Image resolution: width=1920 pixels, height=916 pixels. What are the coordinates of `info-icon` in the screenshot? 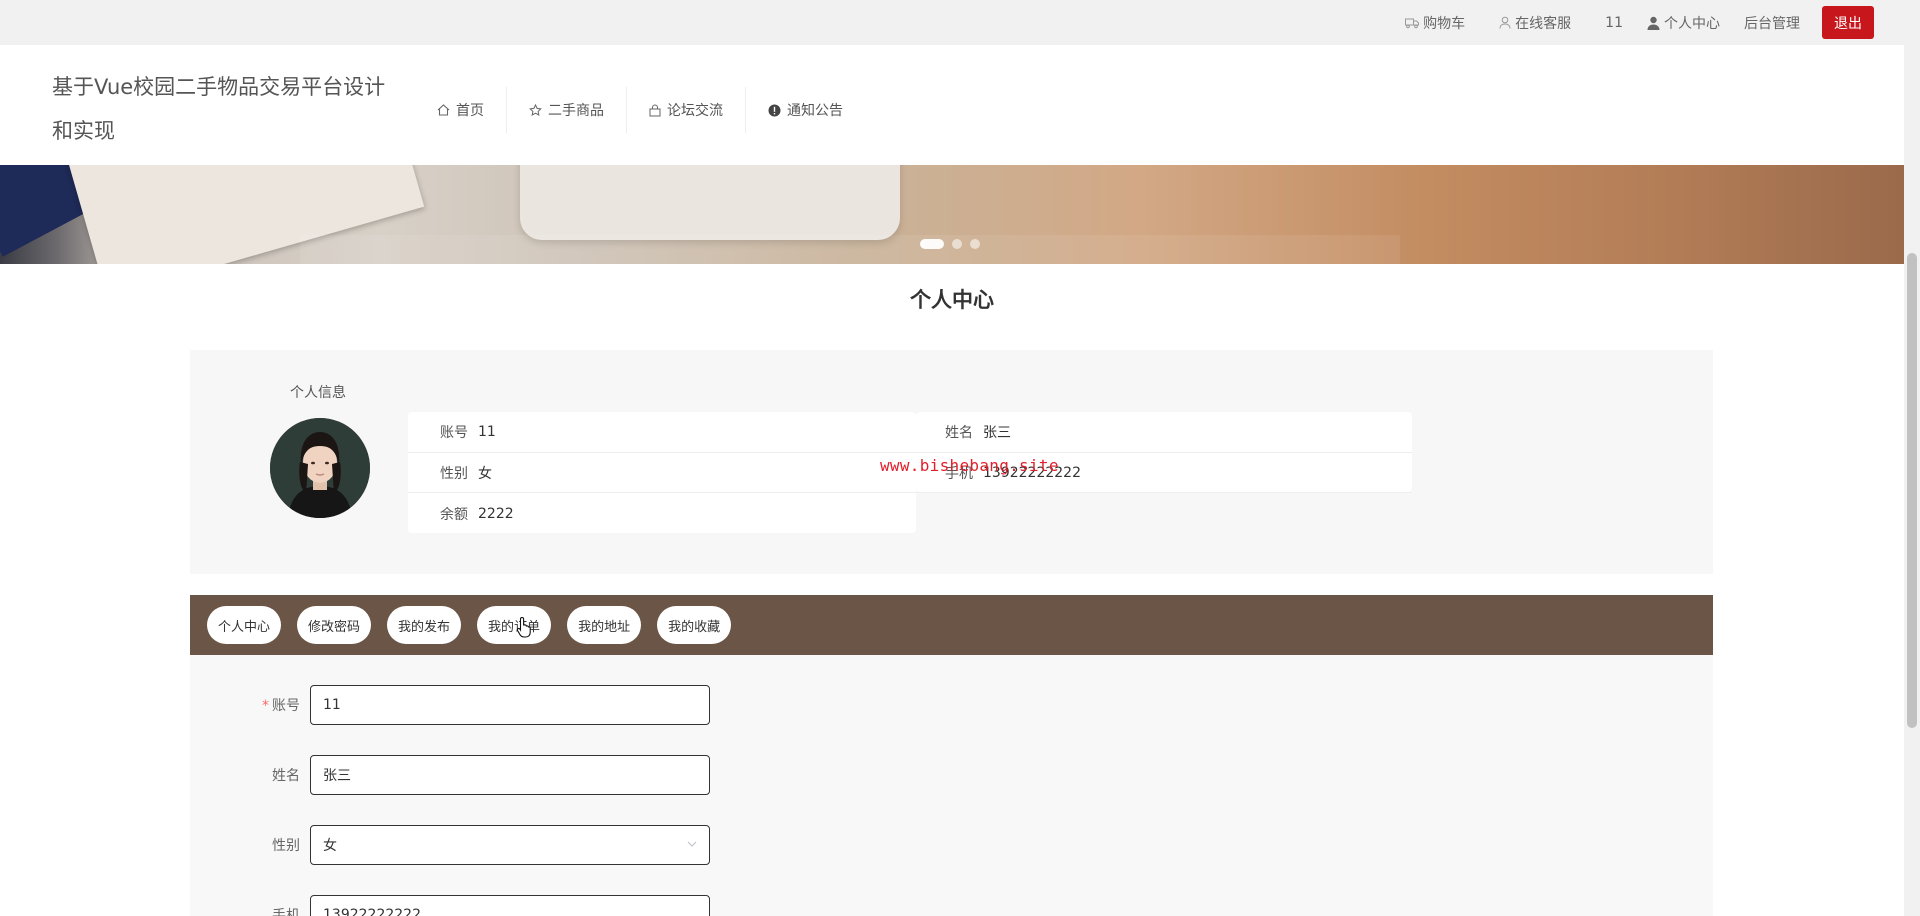 It's located at (774, 110).